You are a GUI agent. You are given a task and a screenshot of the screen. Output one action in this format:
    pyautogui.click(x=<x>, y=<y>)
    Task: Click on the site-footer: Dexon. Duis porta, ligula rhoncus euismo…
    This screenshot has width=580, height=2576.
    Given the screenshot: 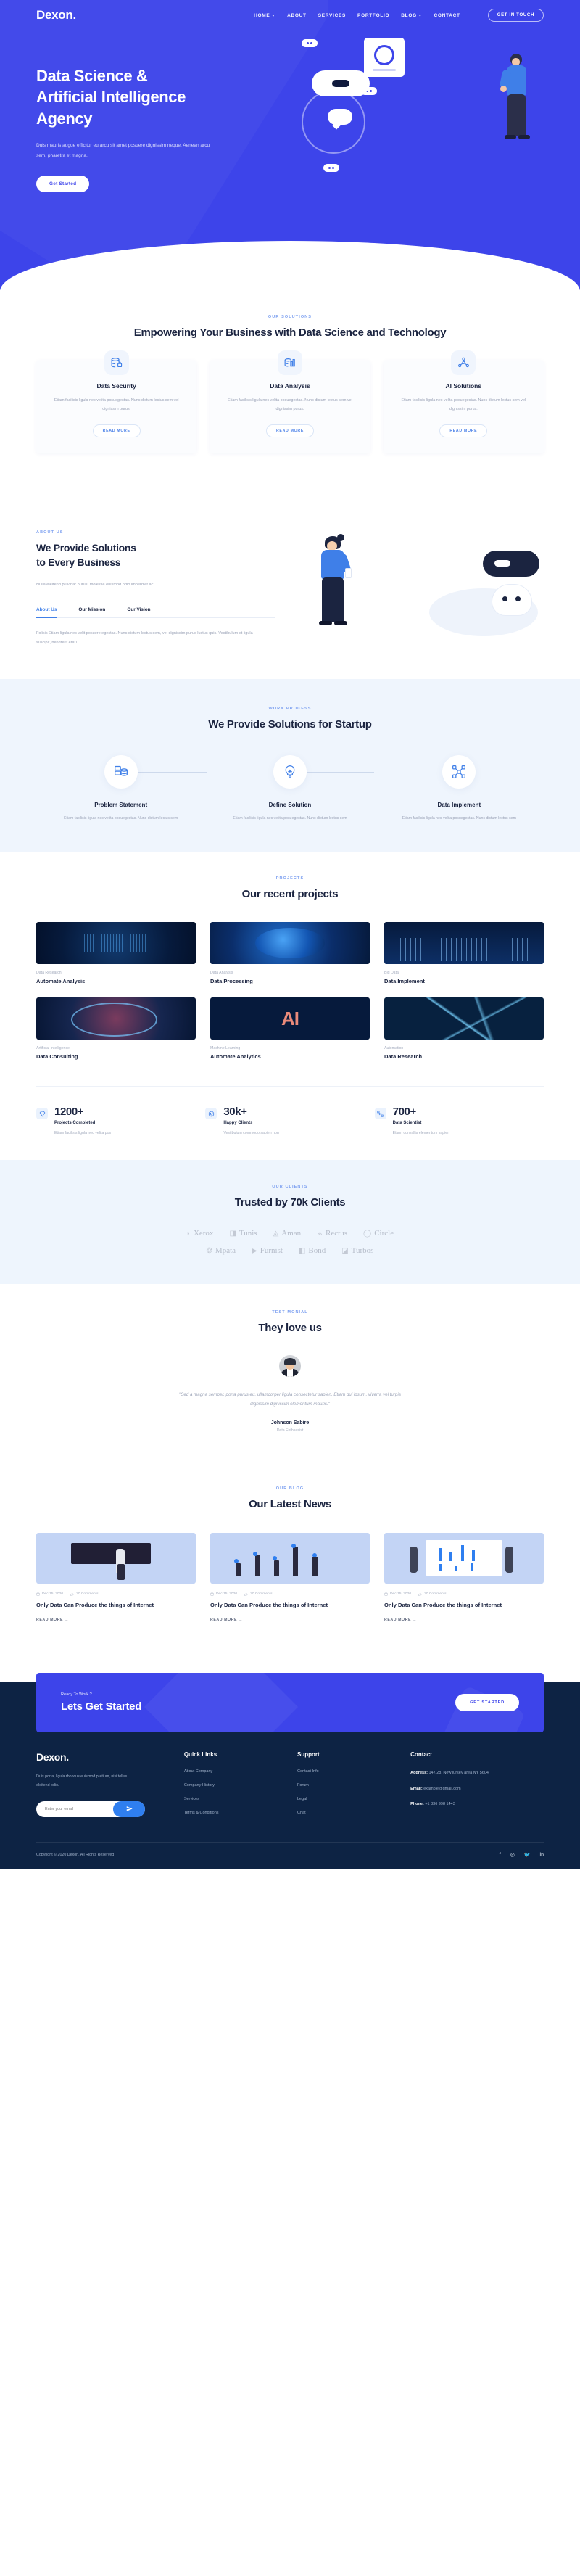 What is the action you would take?
    pyautogui.click(x=290, y=1801)
    